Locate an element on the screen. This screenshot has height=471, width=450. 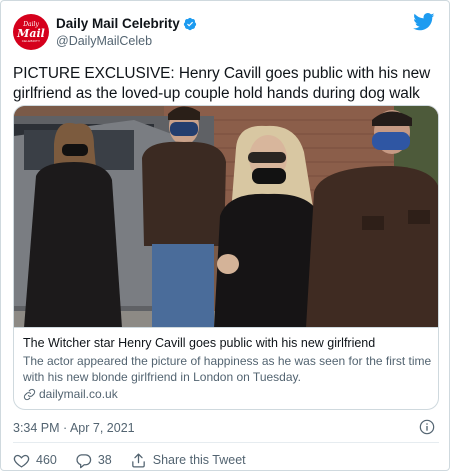
card-domain: dailymail.co.uk is located at coordinates (228, 394).